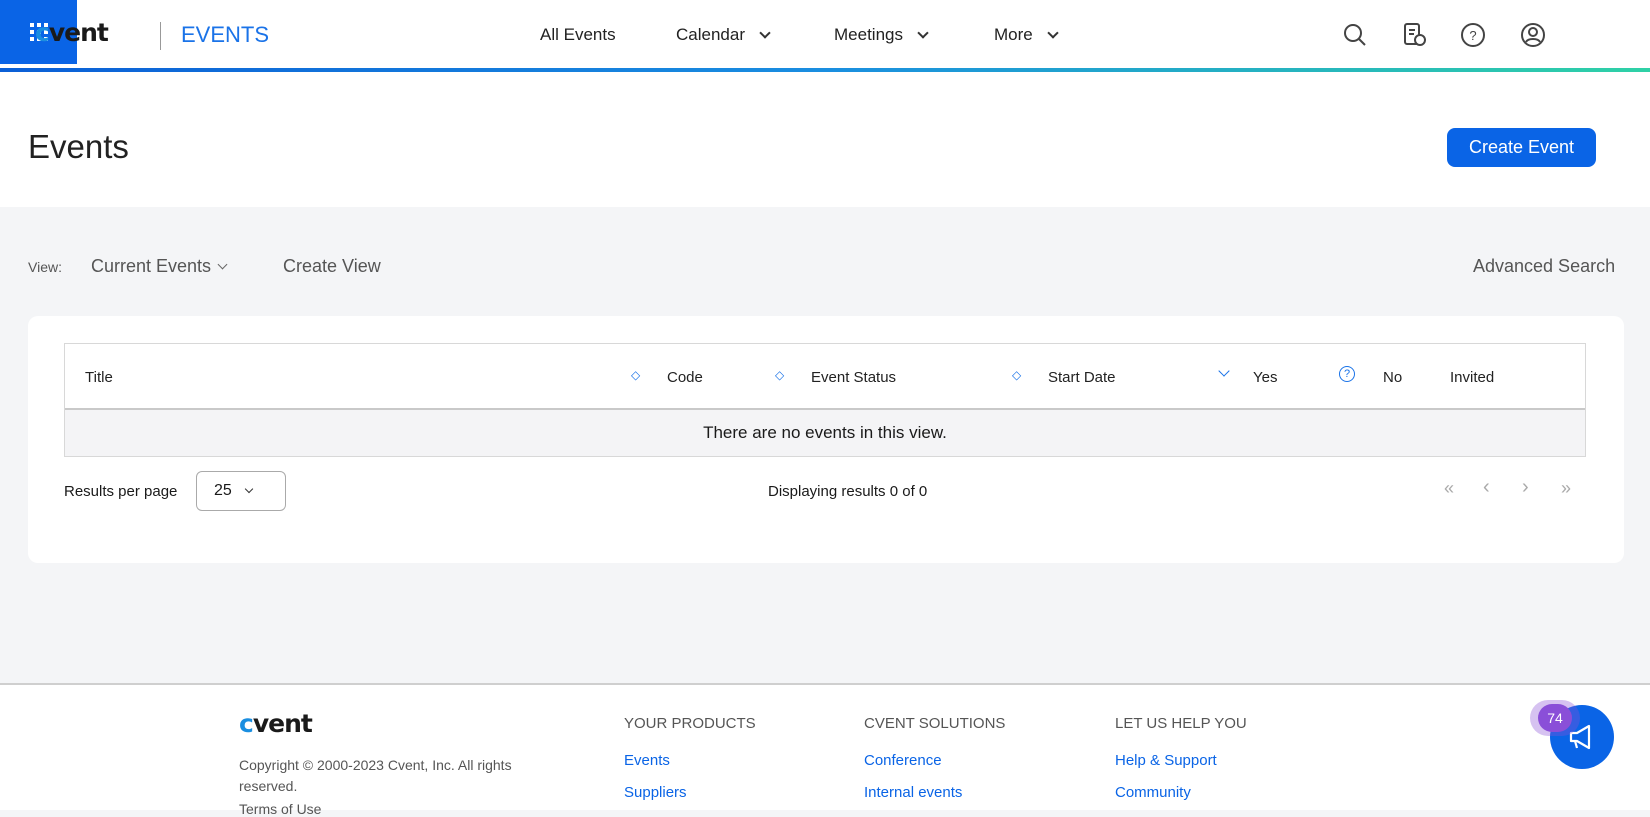 The height and width of the screenshot is (817, 1650). What do you see at coordinates (1224, 371) in the screenshot?
I see `sort-desc-icon` at bounding box center [1224, 371].